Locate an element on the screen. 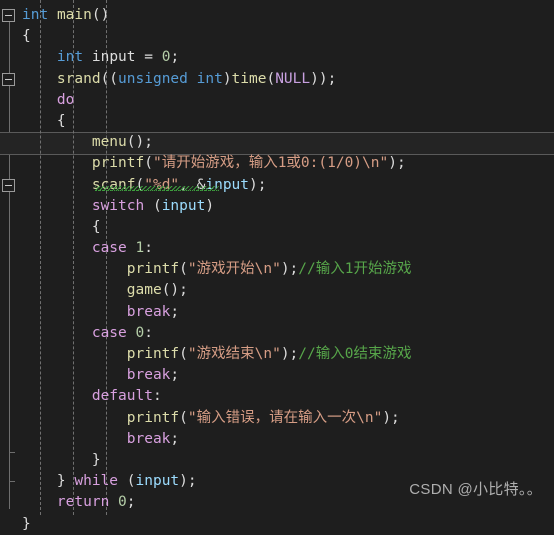 The image size is (554, 535). code-token: input is located at coordinates (113, 57).